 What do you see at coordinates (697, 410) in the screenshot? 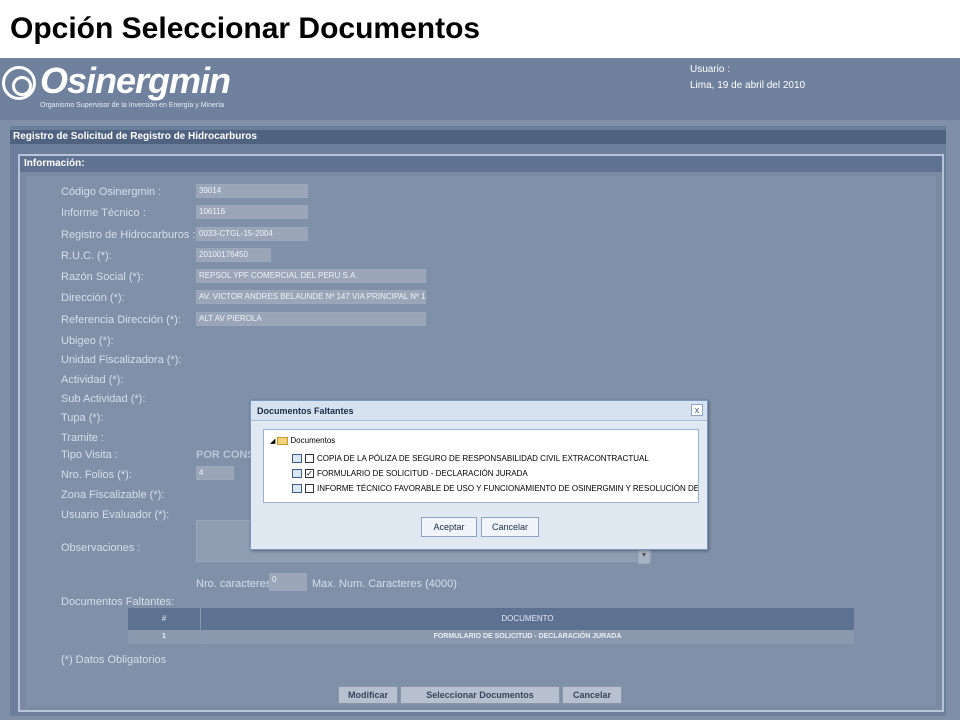
I see `close-icon: x` at bounding box center [697, 410].